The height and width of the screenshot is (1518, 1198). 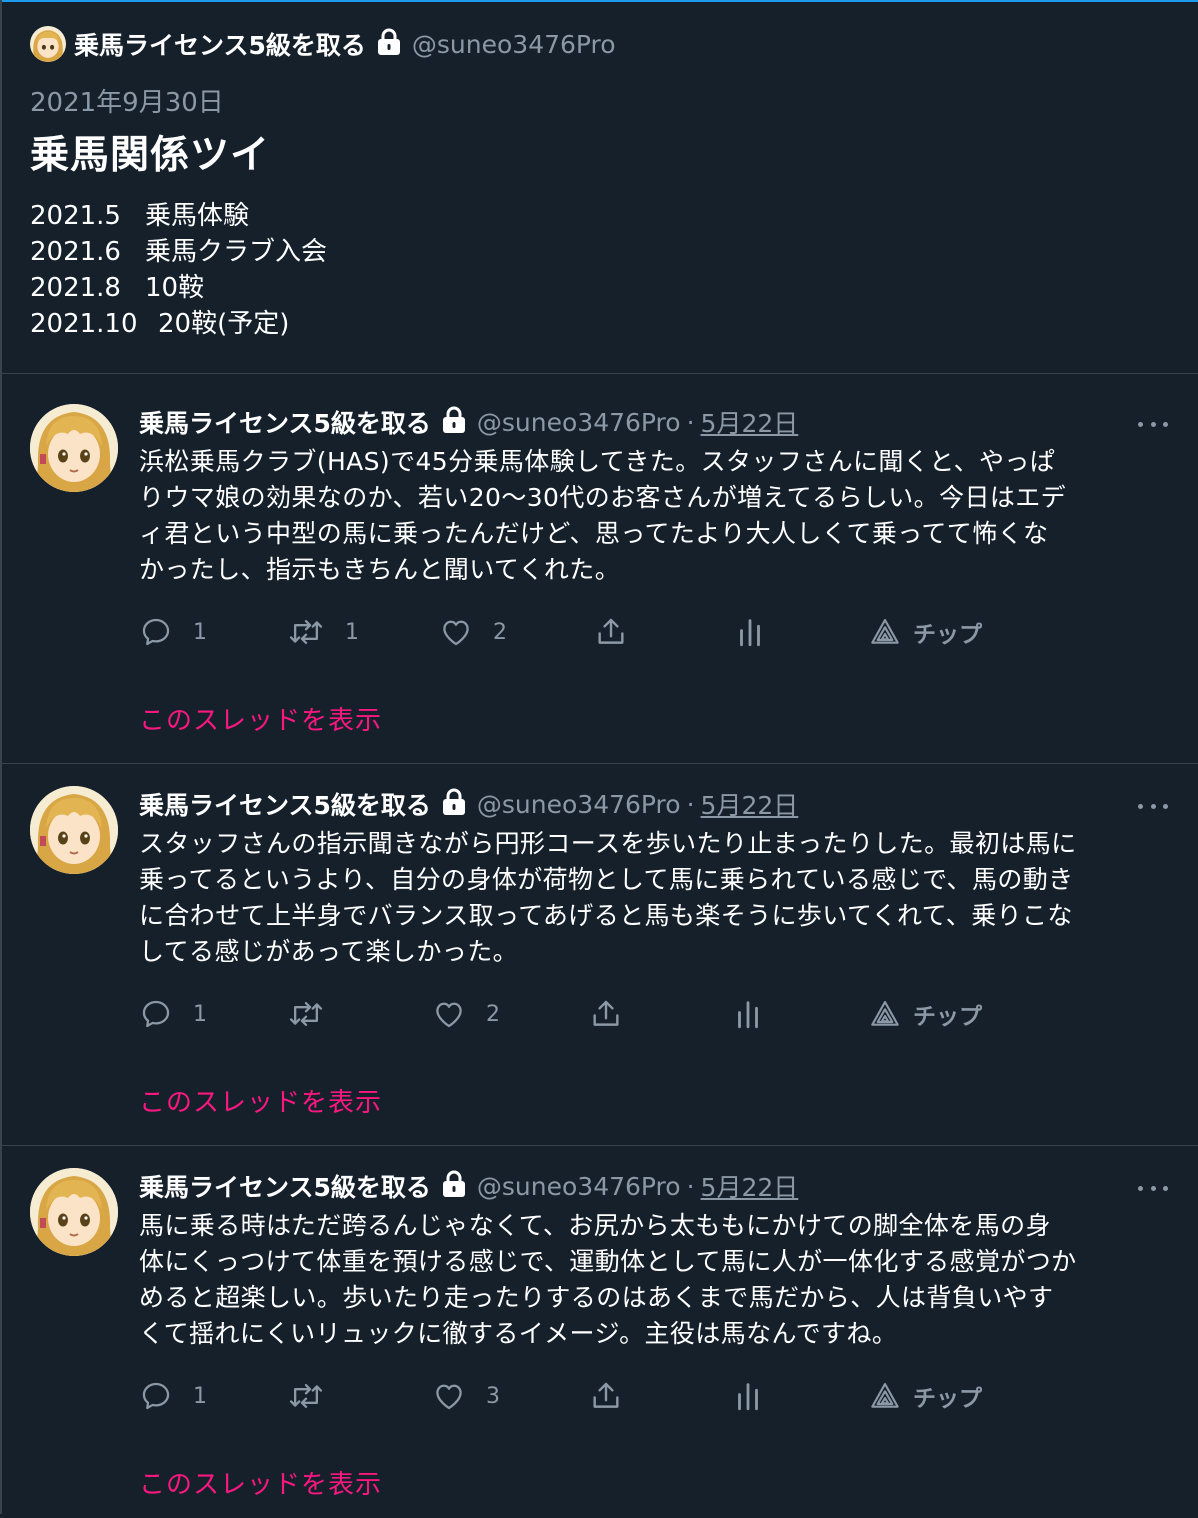 What do you see at coordinates (75, 216) in the screenshot?
I see `timeline-year: 2021.5` at bounding box center [75, 216].